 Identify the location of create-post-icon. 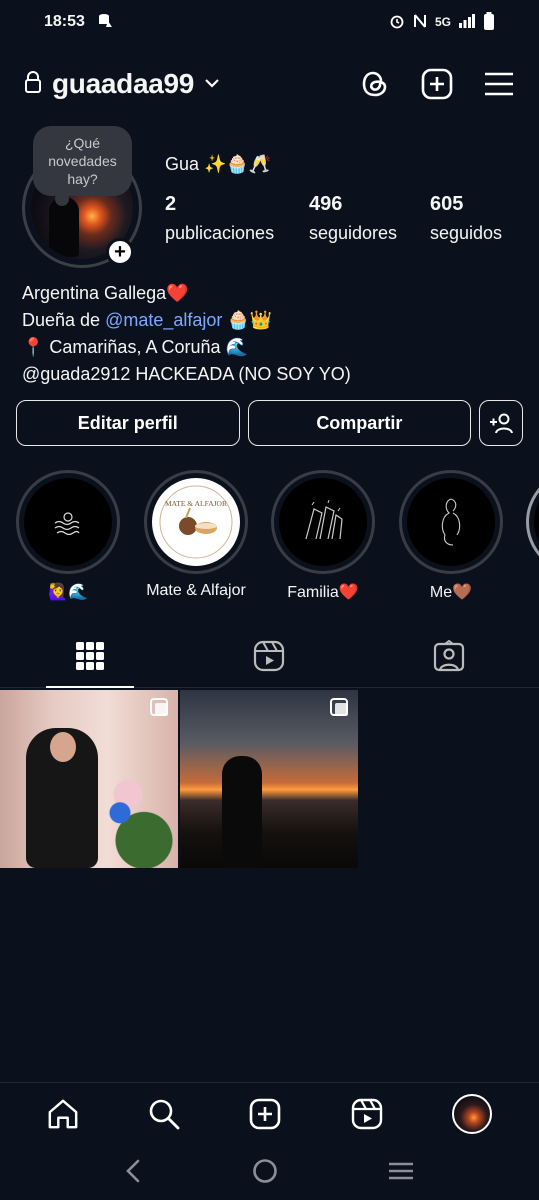
(437, 84).